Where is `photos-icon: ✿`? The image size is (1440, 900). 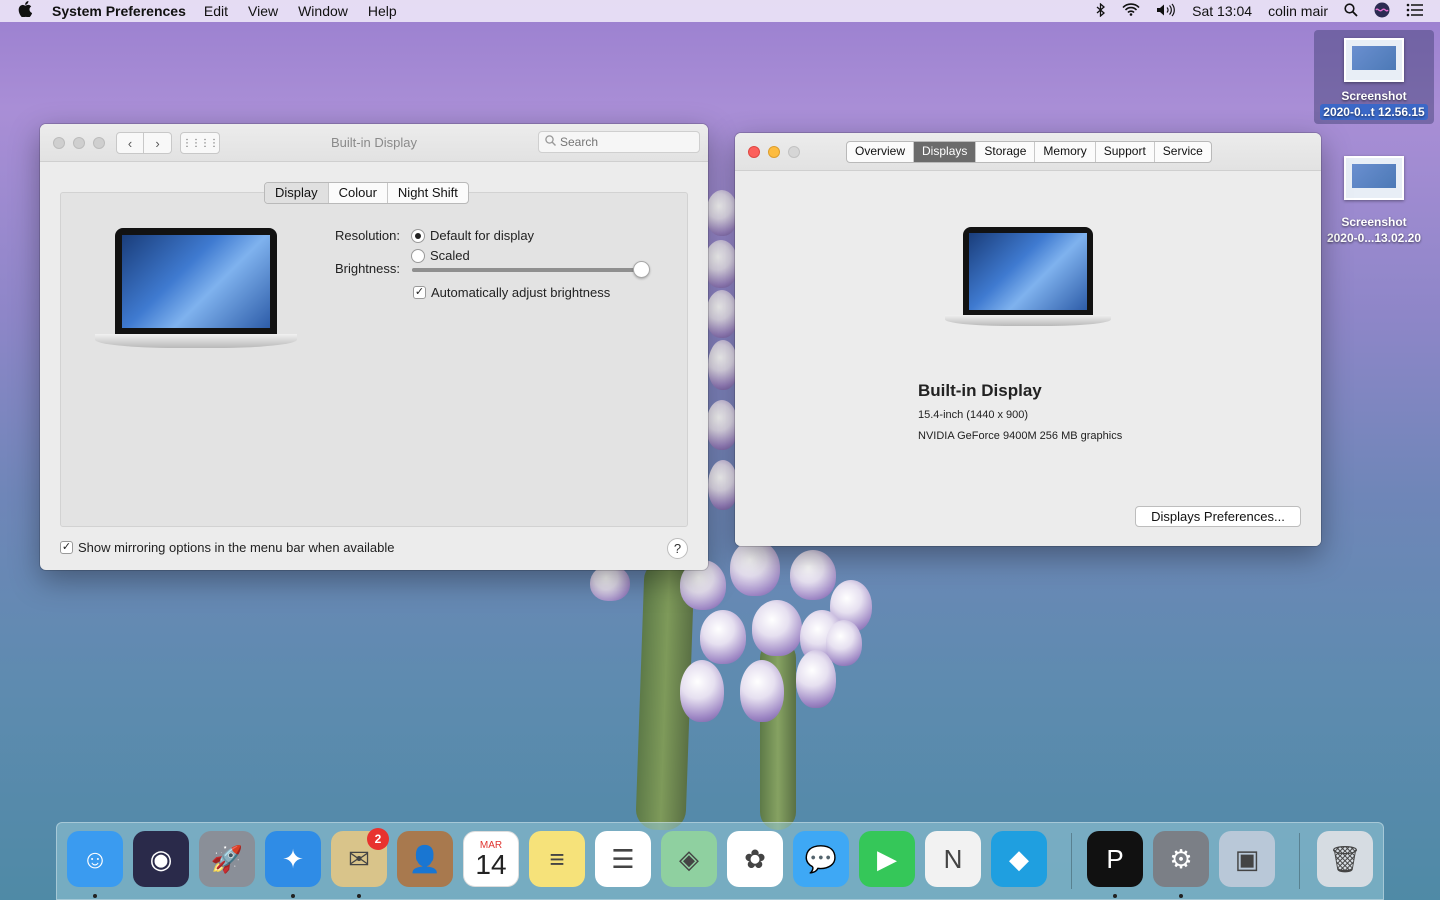
photos-icon: ✿ is located at coordinates (755, 859).